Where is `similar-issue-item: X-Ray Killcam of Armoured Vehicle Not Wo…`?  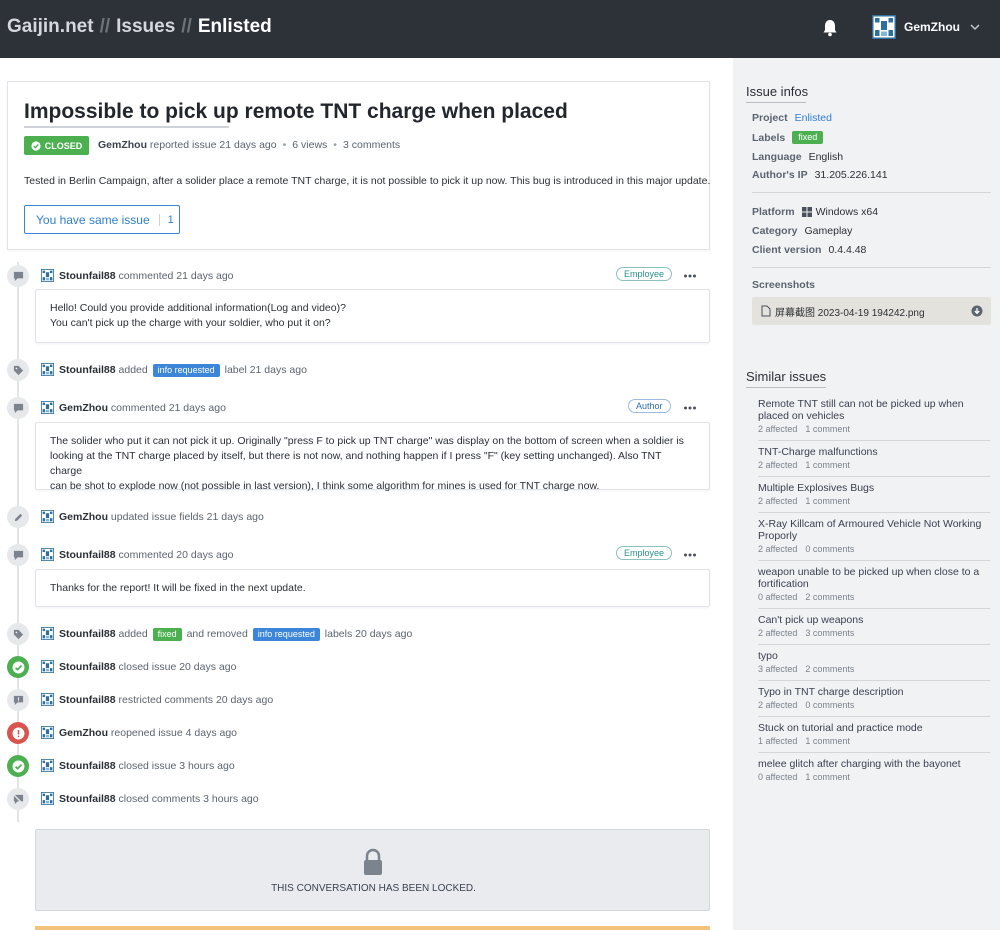
similar-issue-item: X-Ray Killcam of Armoured Vehicle Not Wo… is located at coordinates (874, 539).